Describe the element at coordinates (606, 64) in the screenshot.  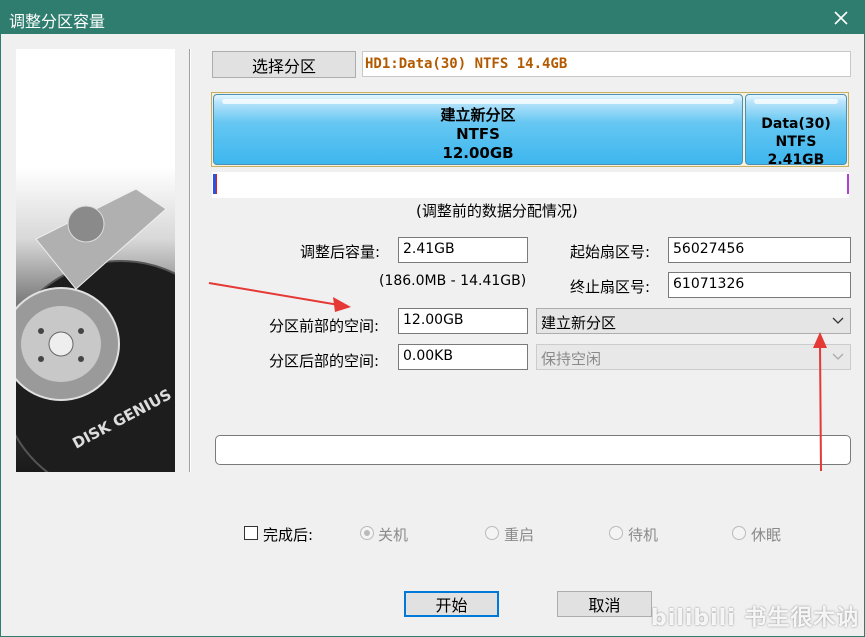
I see `partition-info: HD1:Data(30) NTFS 14.4GB` at that location.